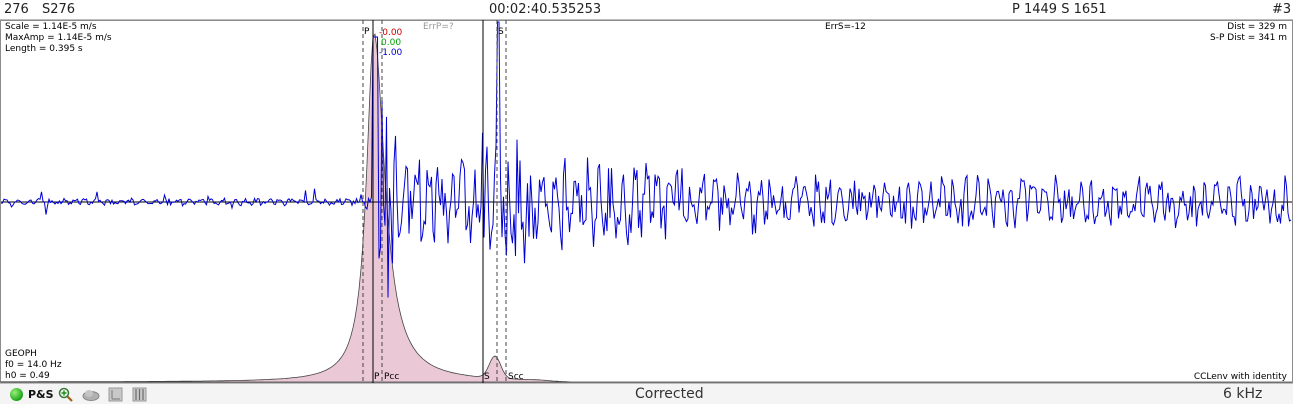  What do you see at coordinates (1059, 9) in the screenshot?
I see `pick-samples: P 1449 S 1651` at bounding box center [1059, 9].